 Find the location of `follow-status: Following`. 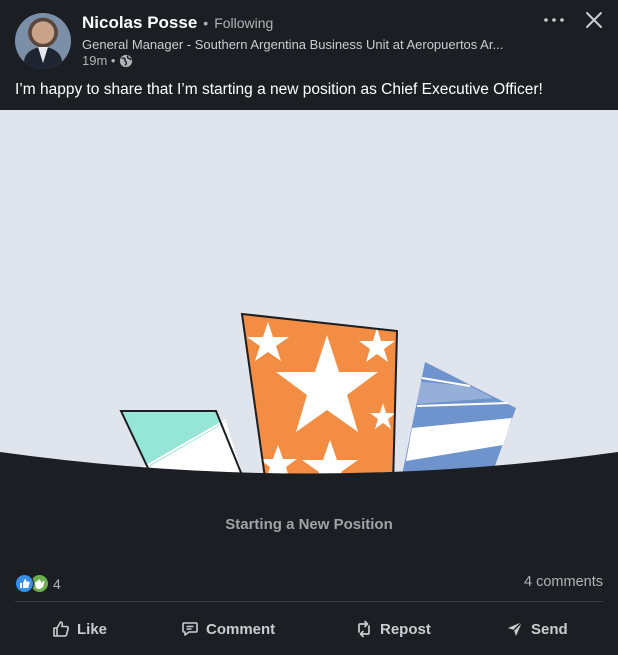

follow-status: Following is located at coordinates (243, 23).